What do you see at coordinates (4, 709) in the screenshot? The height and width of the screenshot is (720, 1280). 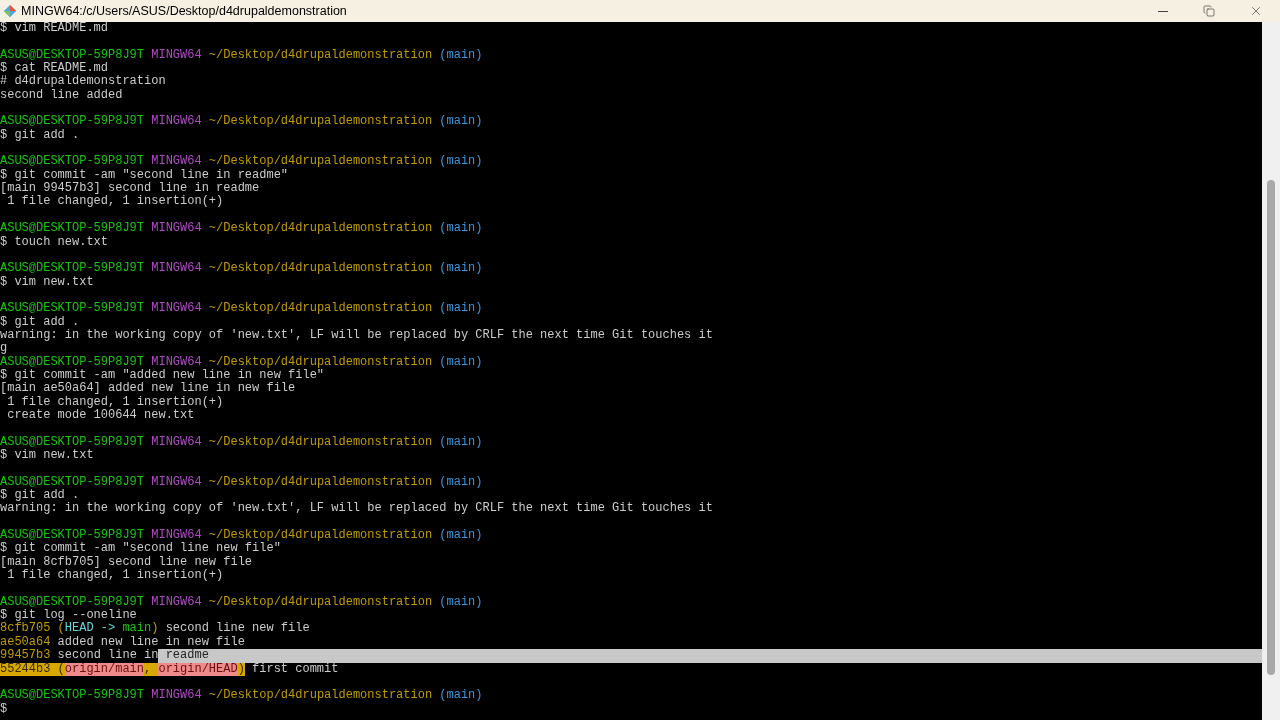 I see `terminal-line: $` at bounding box center [4, 709].